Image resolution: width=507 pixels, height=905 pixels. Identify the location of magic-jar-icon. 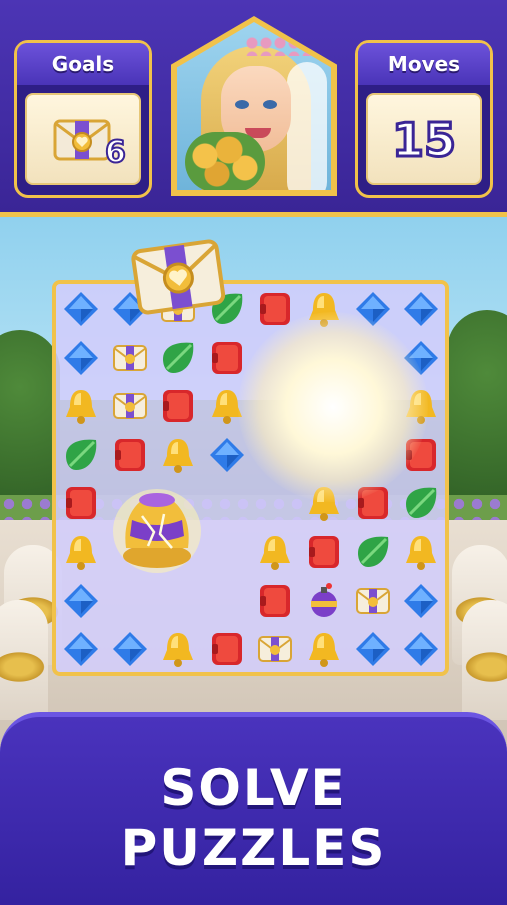
(157, 526).